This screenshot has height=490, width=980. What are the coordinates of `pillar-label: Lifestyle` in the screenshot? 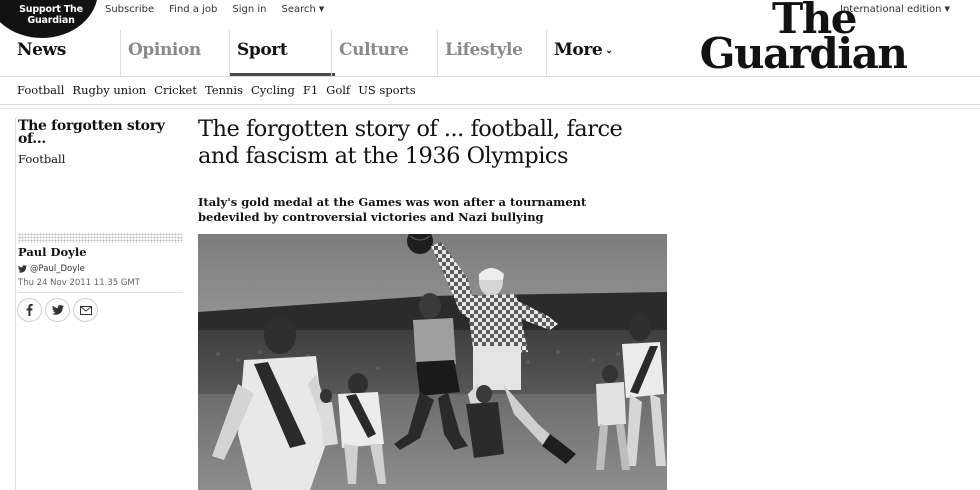 It's located at (484, 50).